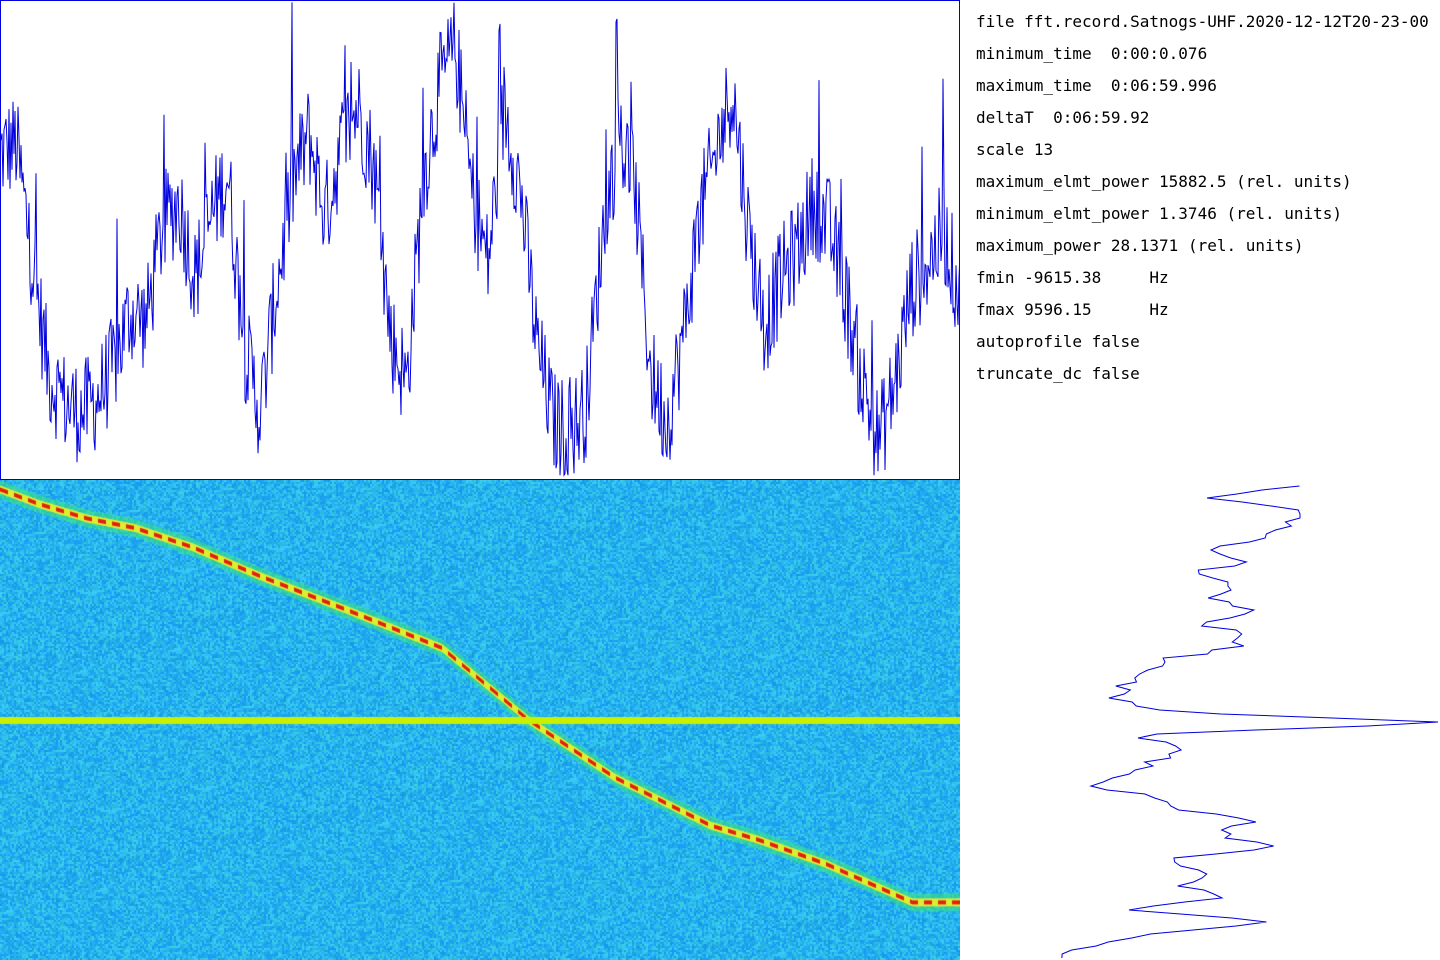 This screenshot has width=1440, height=960. What do you see at coordinates (1159, 213) in the screenshot?
I see `info-minimum-elmt-power: minimum_elmt_power 1.3746 (rel. units)` at bounding box center [1159, 213].